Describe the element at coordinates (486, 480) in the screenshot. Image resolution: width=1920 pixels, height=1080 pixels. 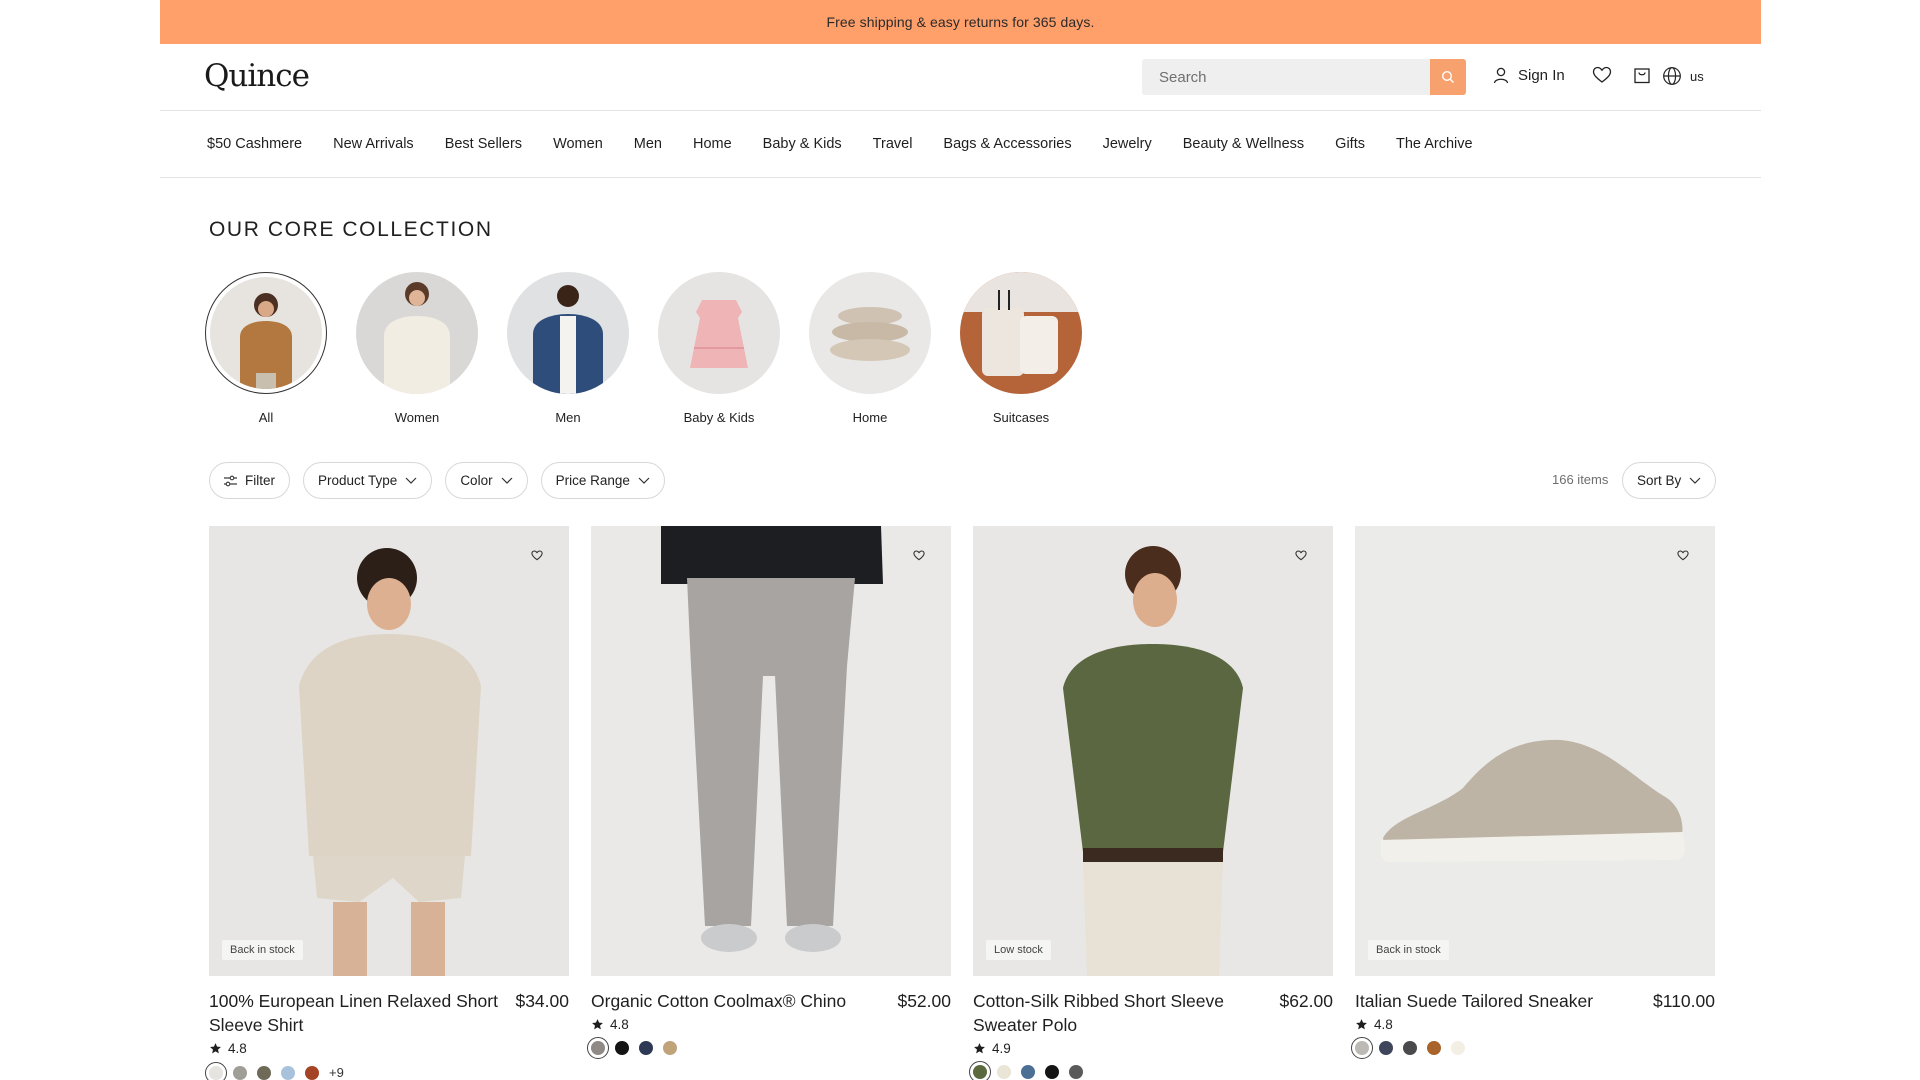
I see `color-dropdown: Color` at that location.